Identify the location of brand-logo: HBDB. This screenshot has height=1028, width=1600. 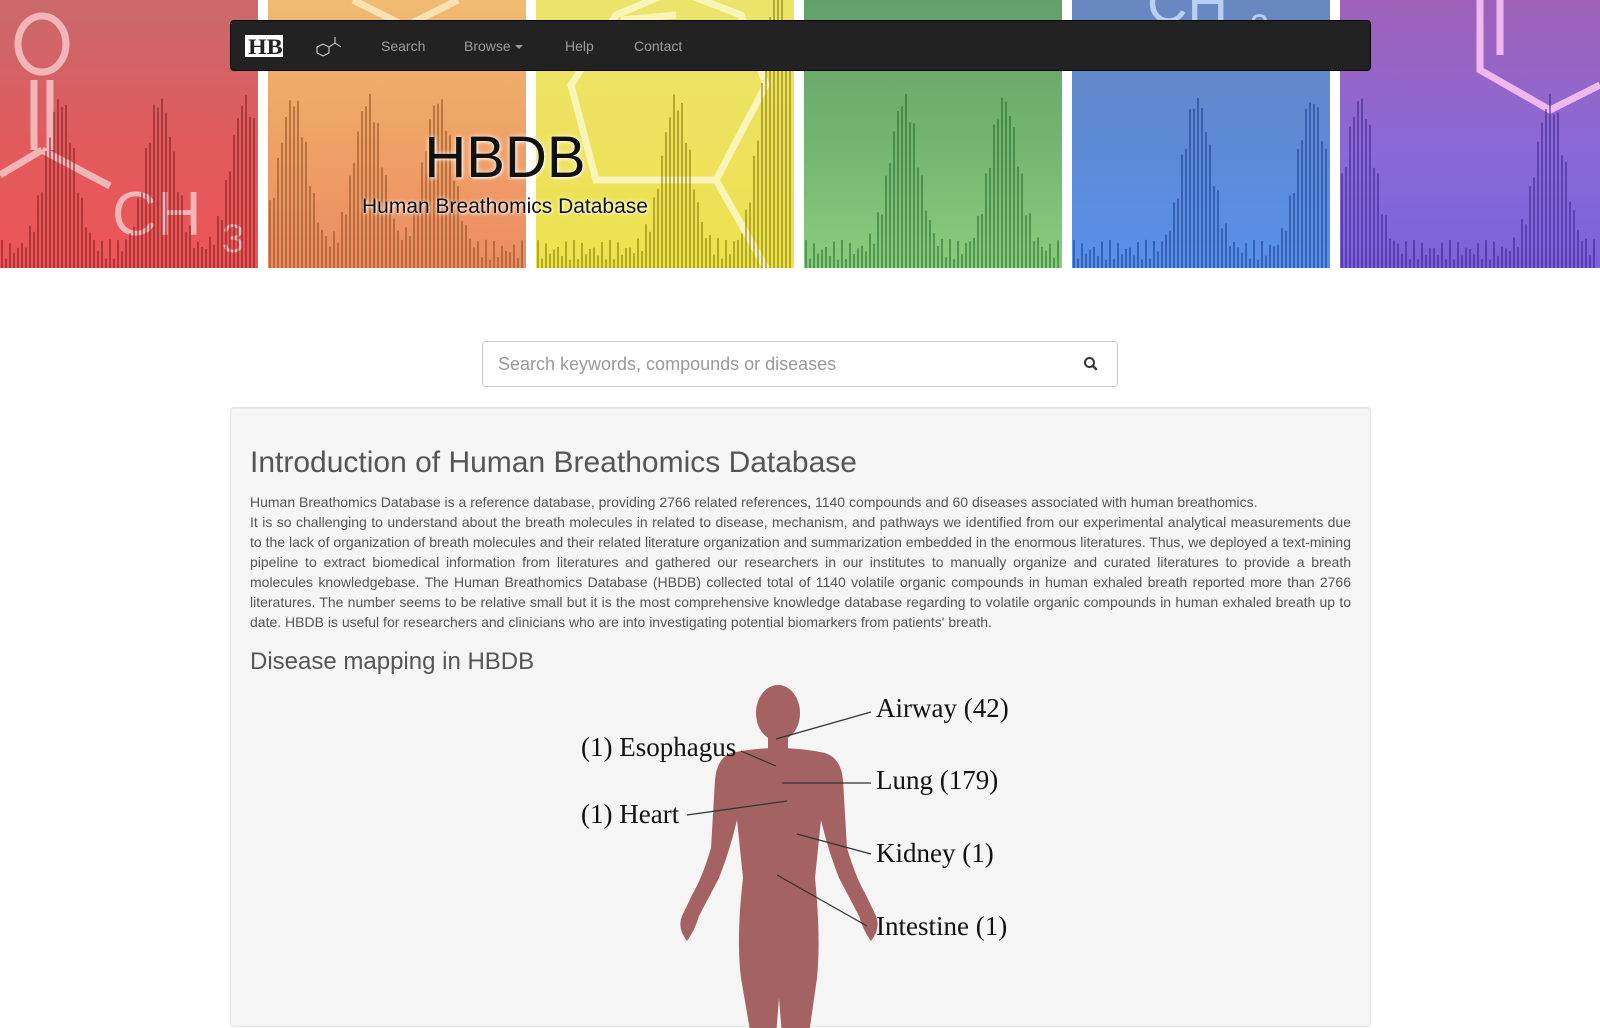
(295, 47).